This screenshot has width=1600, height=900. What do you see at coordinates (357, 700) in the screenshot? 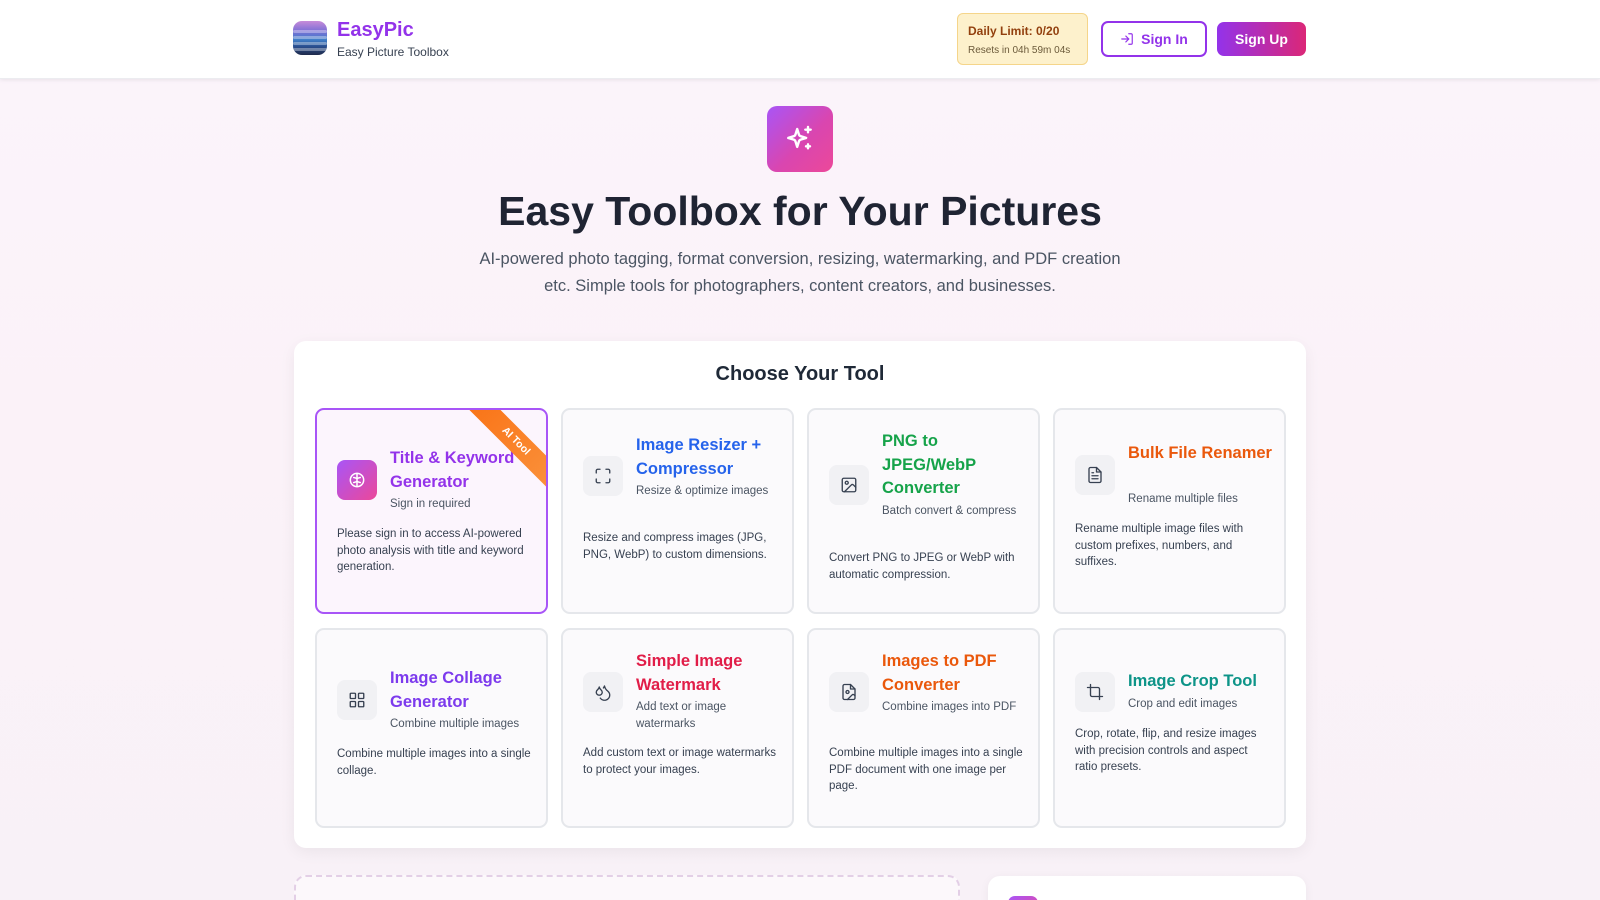
I see `grid-icon` at bounding box center [357, 700].